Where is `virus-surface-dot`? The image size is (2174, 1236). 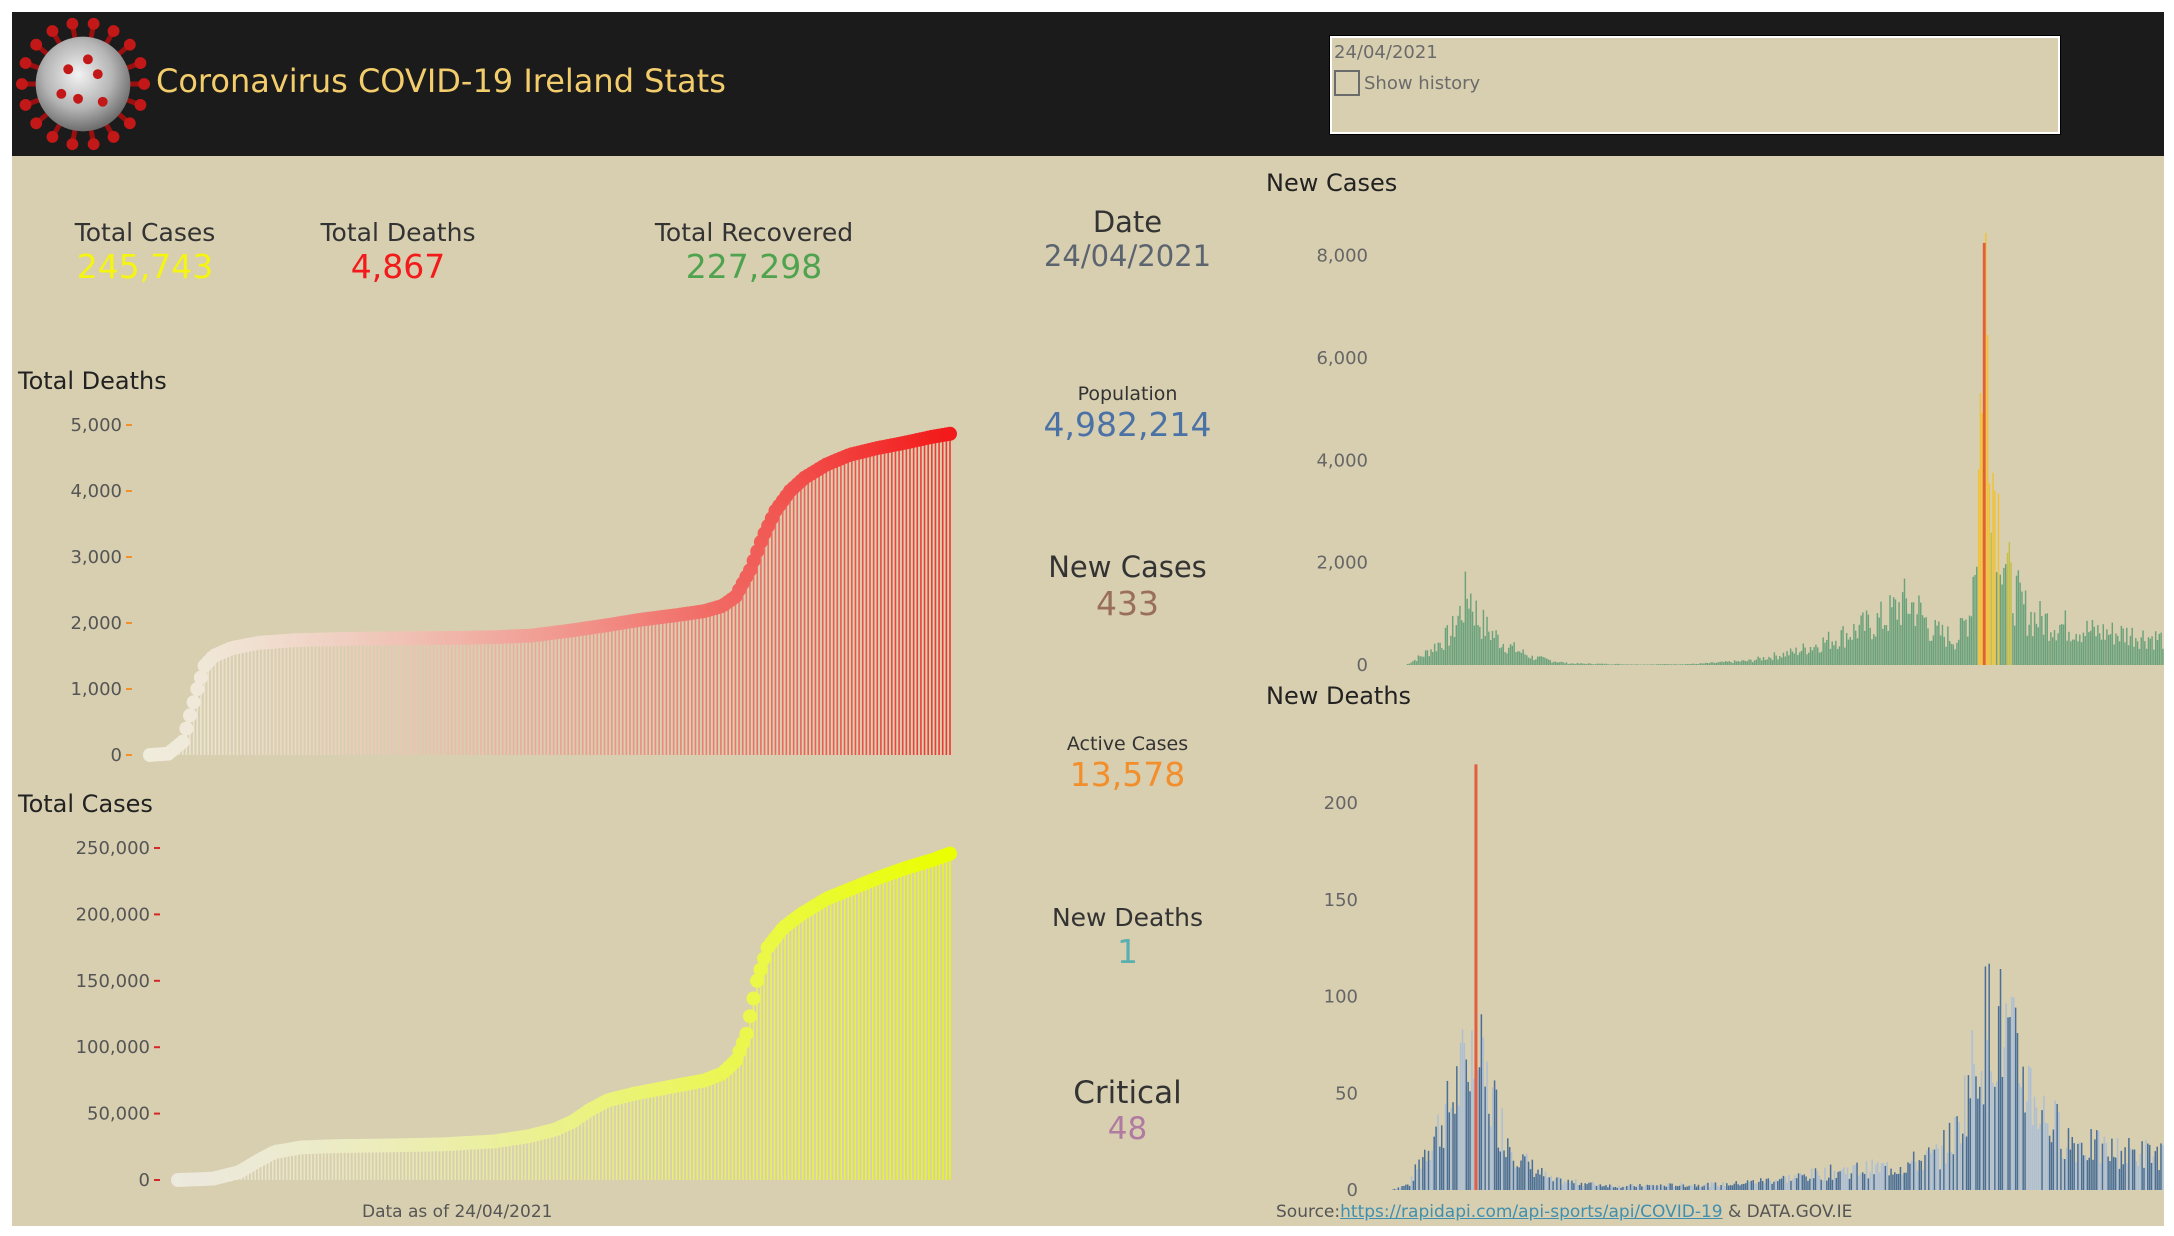 virus-surface-dot is located at coordinates (88, 59).